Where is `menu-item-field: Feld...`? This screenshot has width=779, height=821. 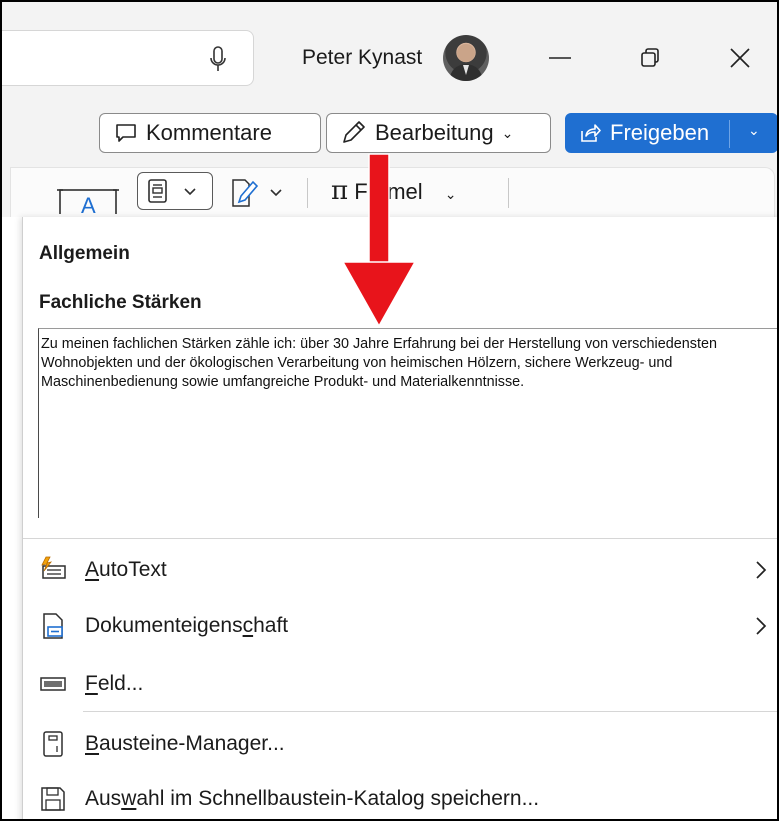 menu-item-field: Feld... is located at coordinates (400, 684).